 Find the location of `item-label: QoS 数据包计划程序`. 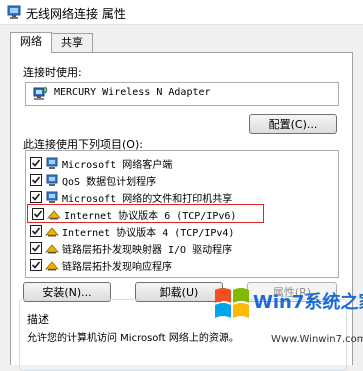

item-label: QoS 数据包计划程序 is located at coordinates (109, 182).